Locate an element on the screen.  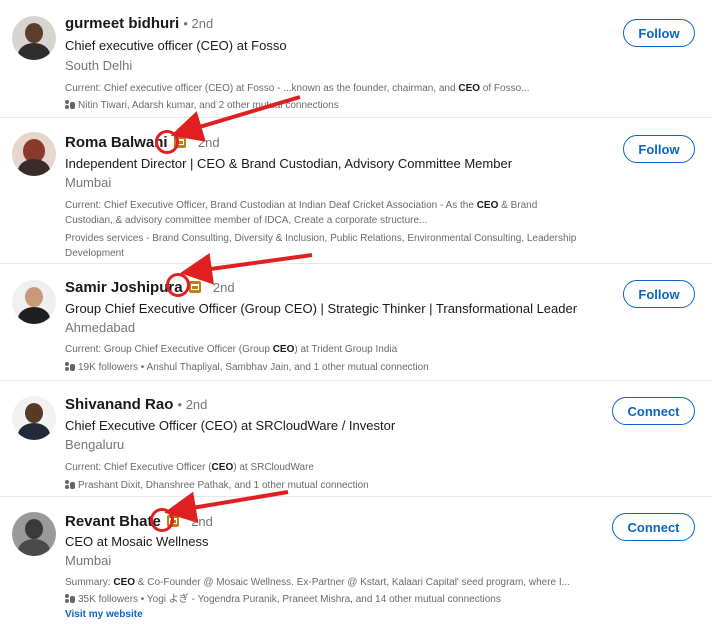
result-headline: Chief executive officer (CEO) at Fosso is located at coordinates (176, 45).